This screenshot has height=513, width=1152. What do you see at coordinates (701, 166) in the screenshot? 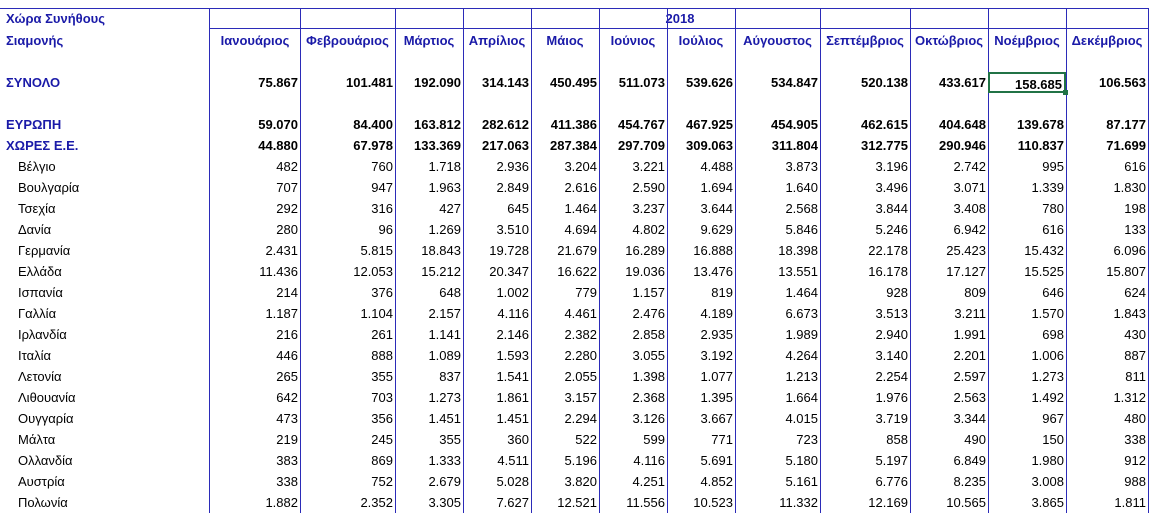
I see `table-cell: 4.488` at bounding box center [701, 166].